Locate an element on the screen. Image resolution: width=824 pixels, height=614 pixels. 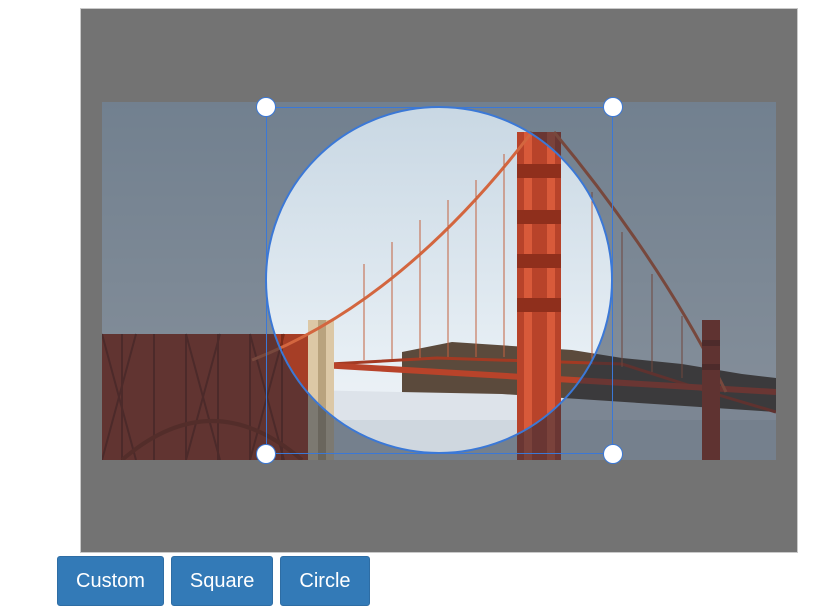
resize-handle-bottom-left is located at coordinates (266, 454).